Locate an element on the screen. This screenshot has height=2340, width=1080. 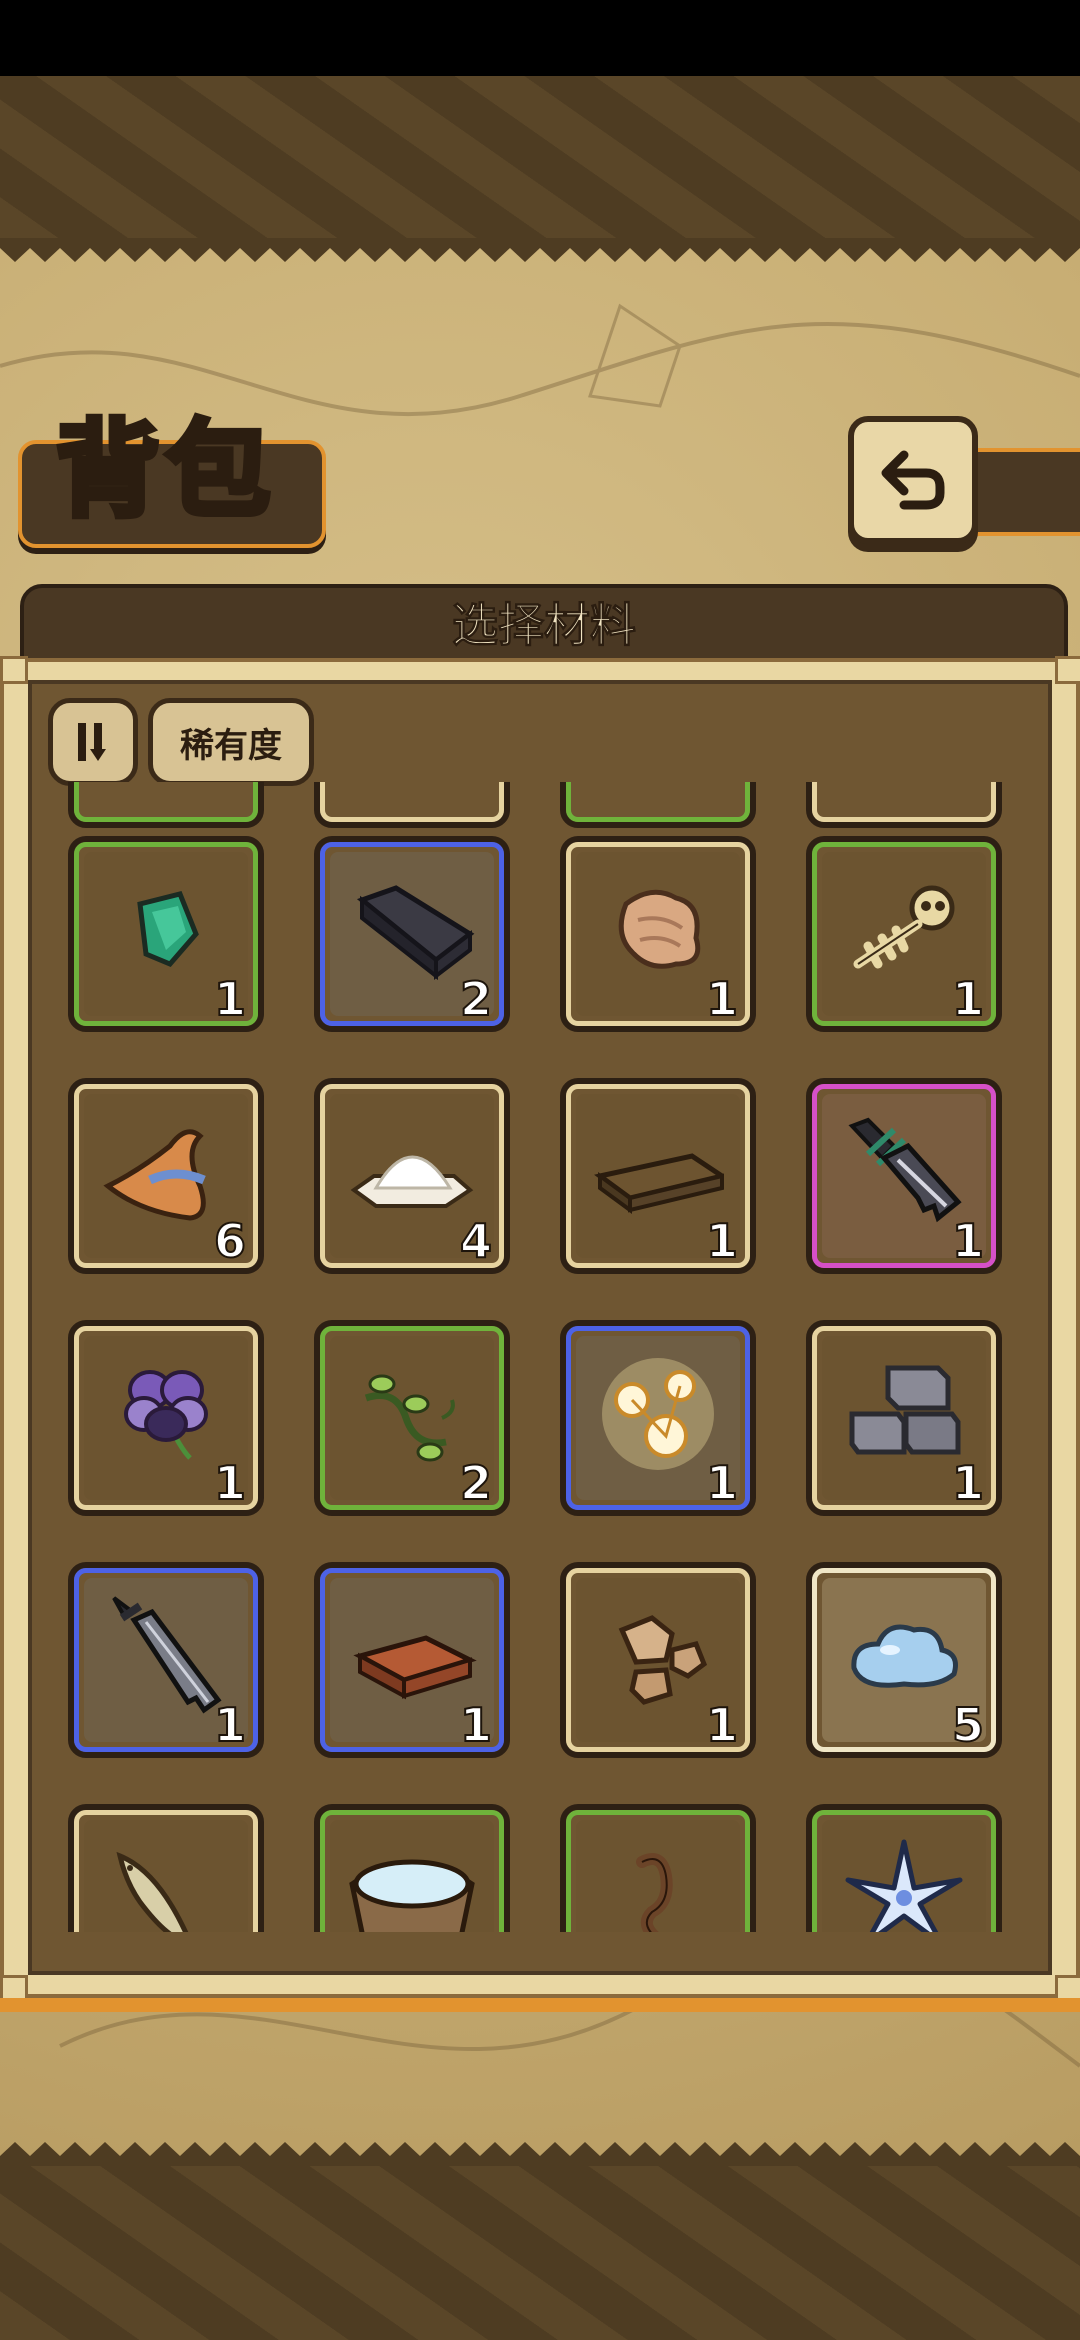
item-slot-clay-brick: 1 is located at coordinates (412, 1660).